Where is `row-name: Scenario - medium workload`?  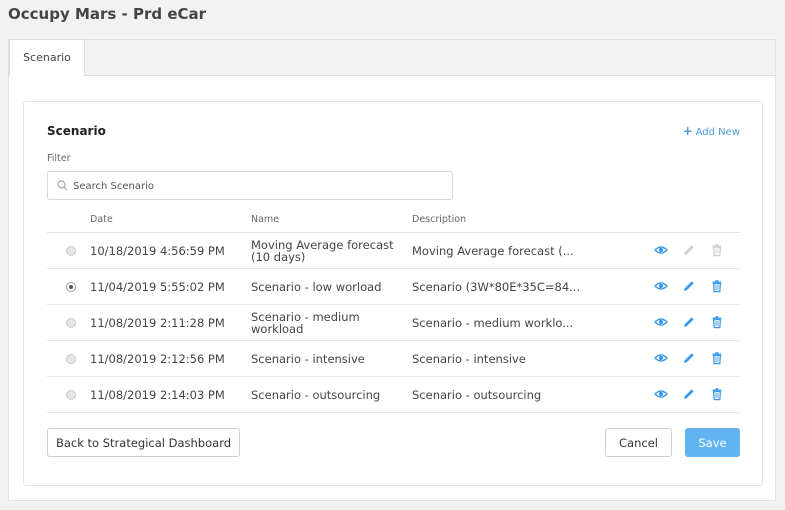
row-name: Scenario - medium workload is located at coordinates (305, 322).